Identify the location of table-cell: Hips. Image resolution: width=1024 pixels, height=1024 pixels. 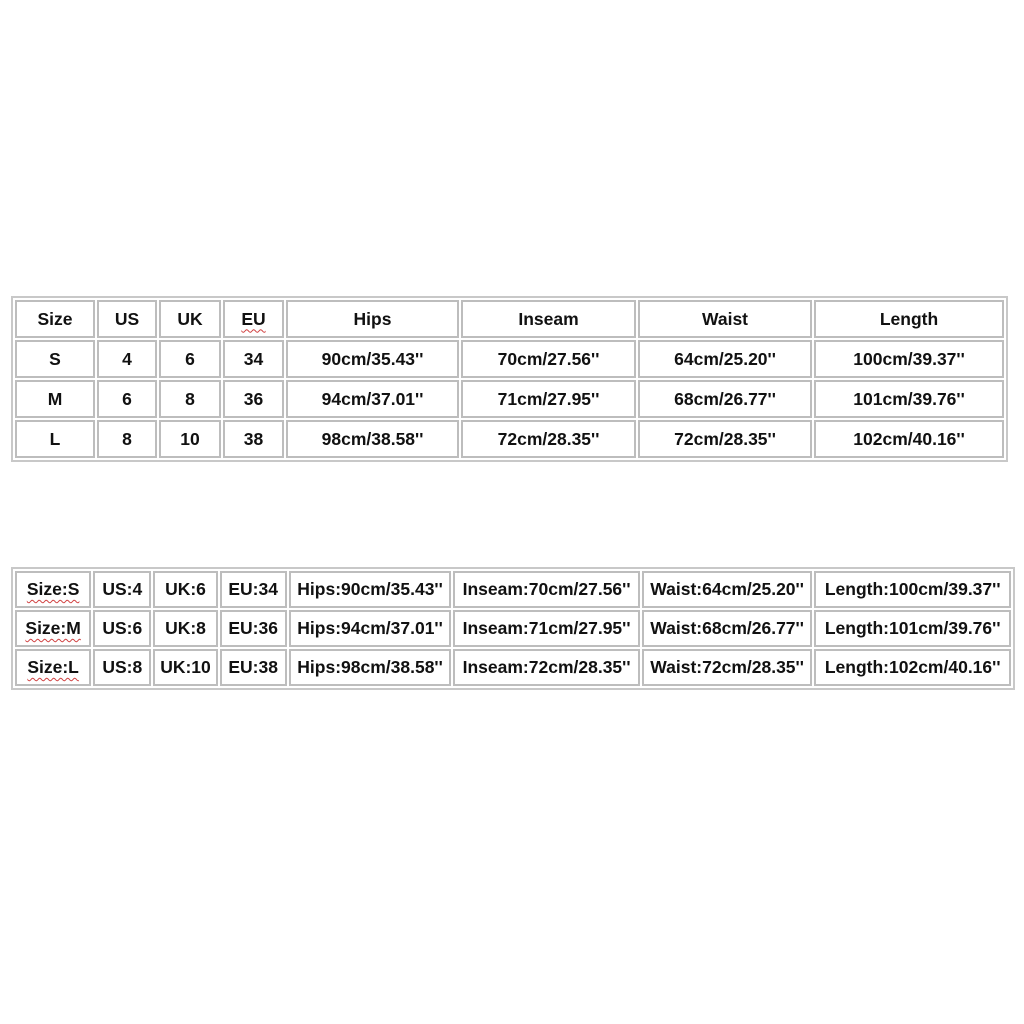
(372, 319).